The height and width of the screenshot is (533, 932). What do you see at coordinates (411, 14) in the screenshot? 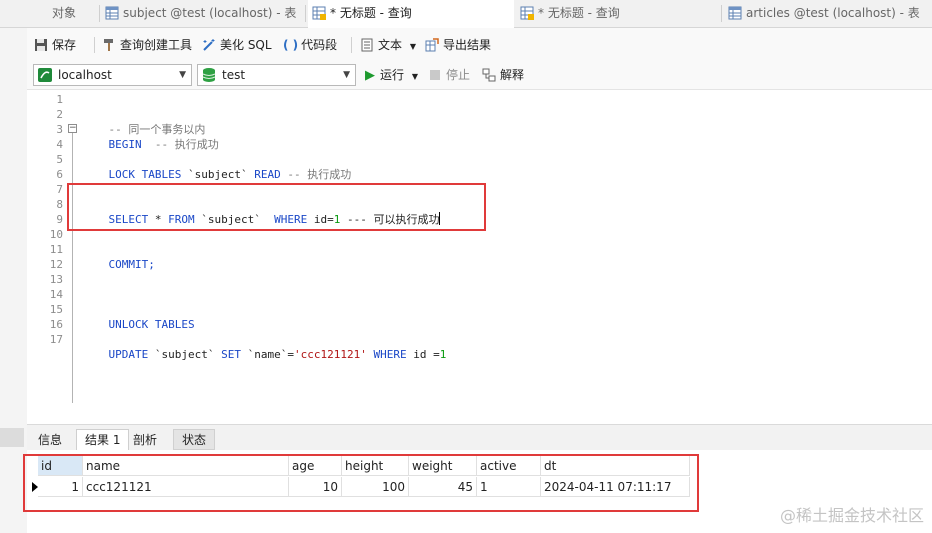
I see `tab-query-active: * 无标题 - 查询` at bounding box center [411, 14].